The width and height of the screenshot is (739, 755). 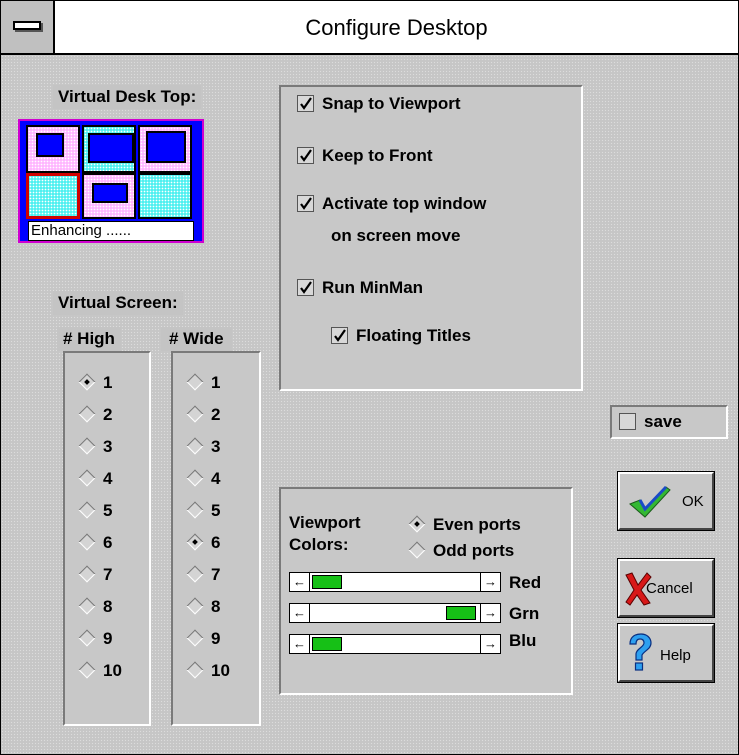 I want to click on wide-column-header: # Wide, so click(x=196, y=339).